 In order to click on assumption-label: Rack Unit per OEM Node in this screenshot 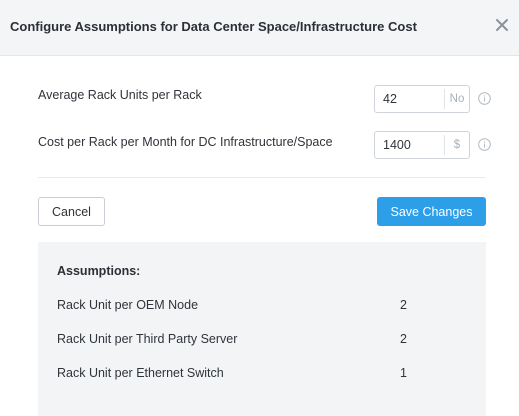, I will do `click(128, 305)`.